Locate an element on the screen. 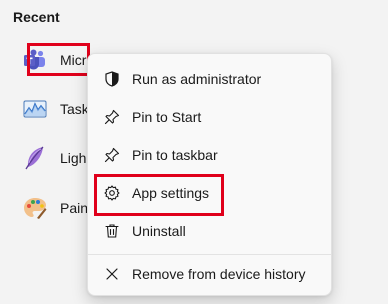  menu-item-uninstall: Uninstall is located at coordinates (209, 231).